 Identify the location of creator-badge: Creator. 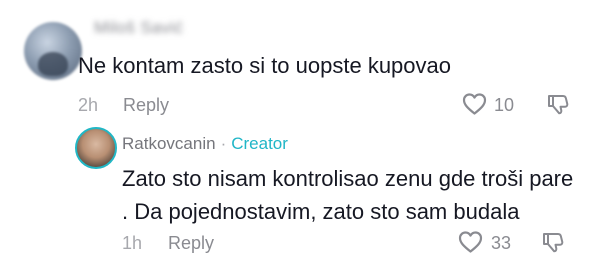
(259, 143).